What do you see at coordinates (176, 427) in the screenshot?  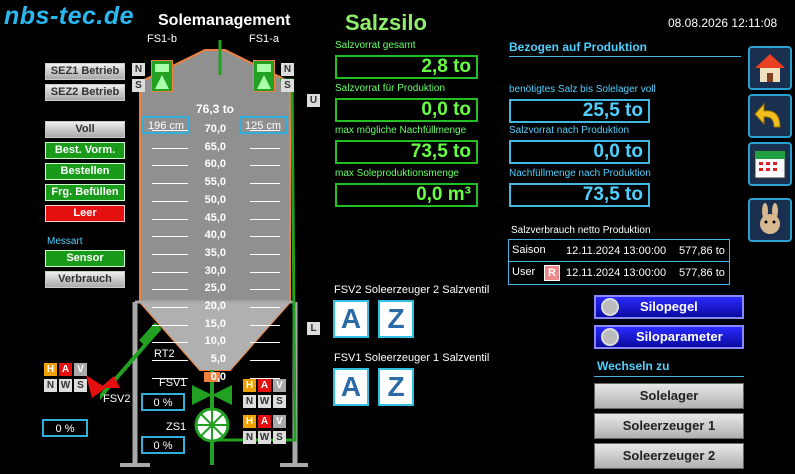 I see `zs1-label: ZS1` at bounding box center [176, 427].